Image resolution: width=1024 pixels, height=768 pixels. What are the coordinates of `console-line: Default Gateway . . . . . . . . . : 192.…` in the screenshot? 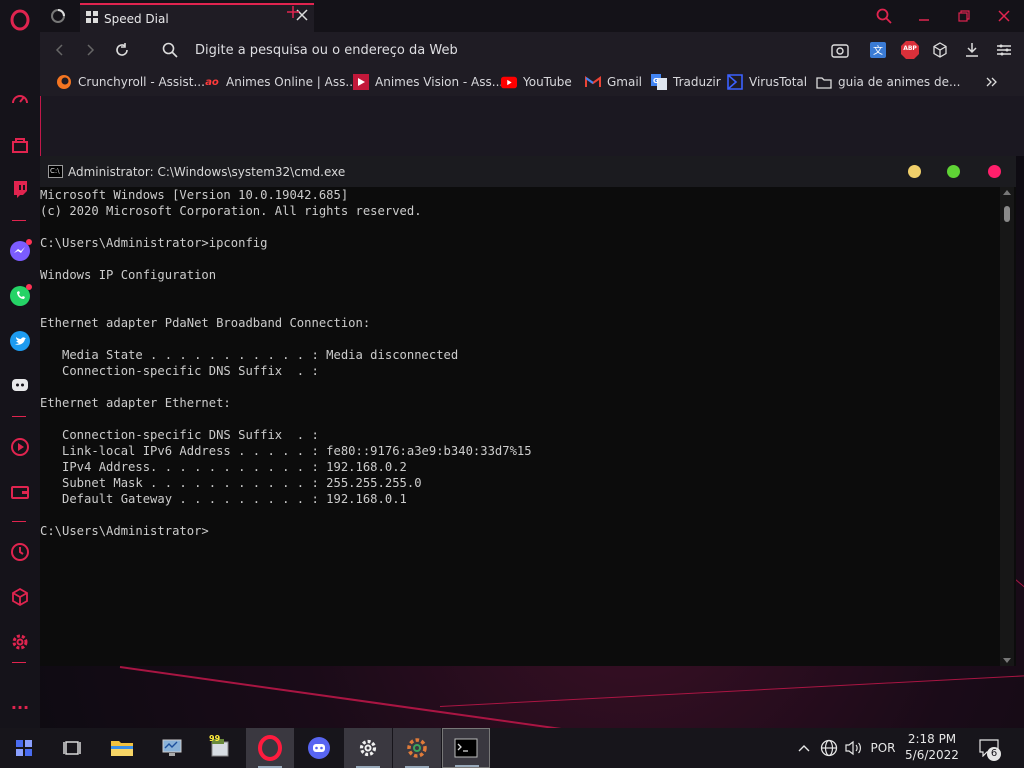 It's located at (223, 499).